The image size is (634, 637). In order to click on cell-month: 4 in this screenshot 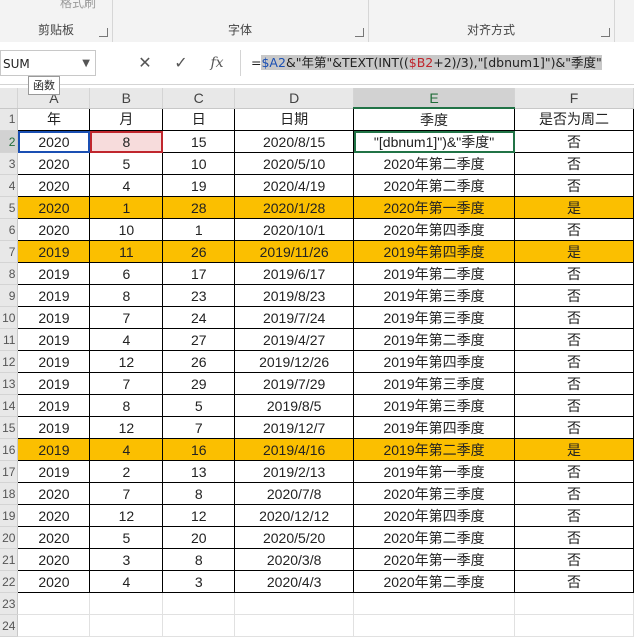, I will do `click(126, 449)`.